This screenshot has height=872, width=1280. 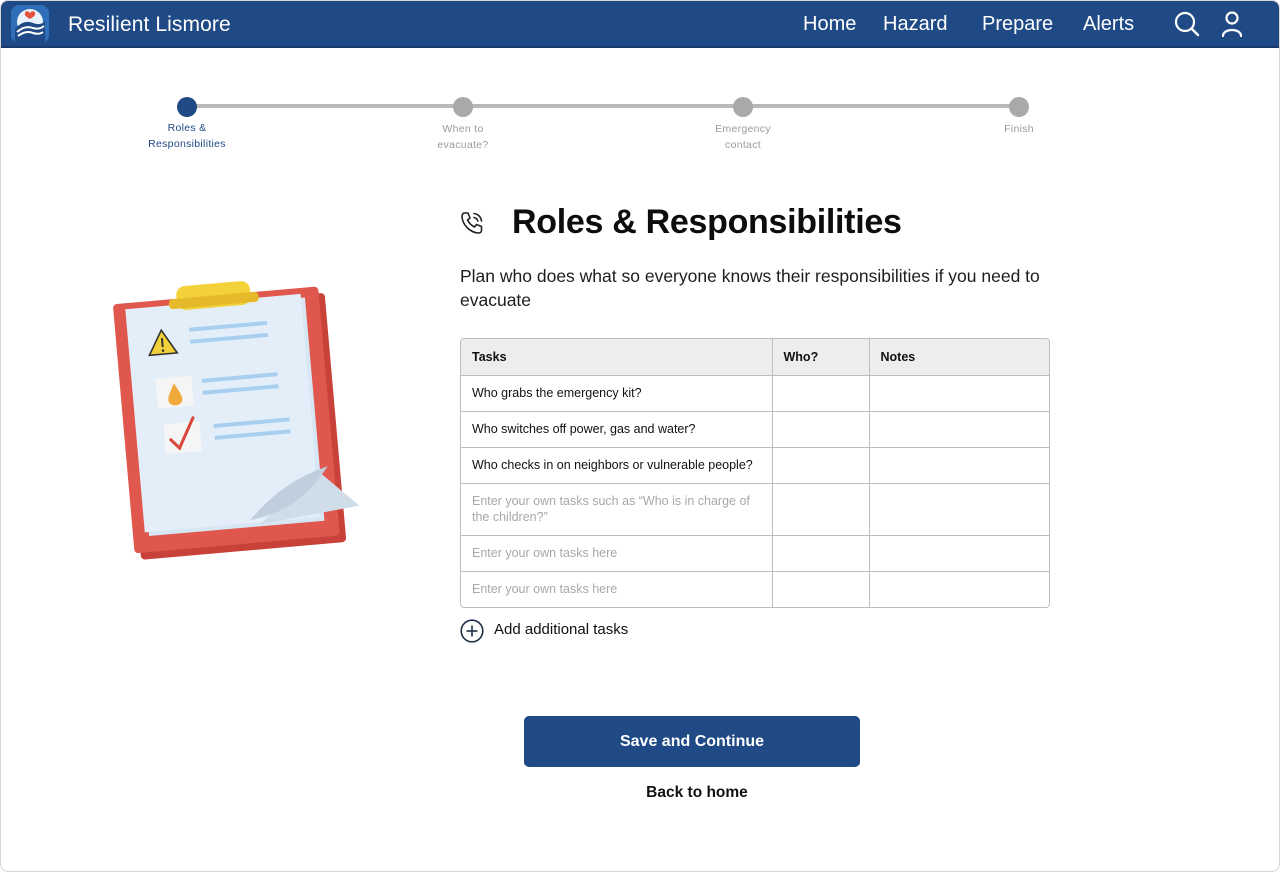 I want to click on clipboard-checklist-illustration, so click(x=236, y=418).